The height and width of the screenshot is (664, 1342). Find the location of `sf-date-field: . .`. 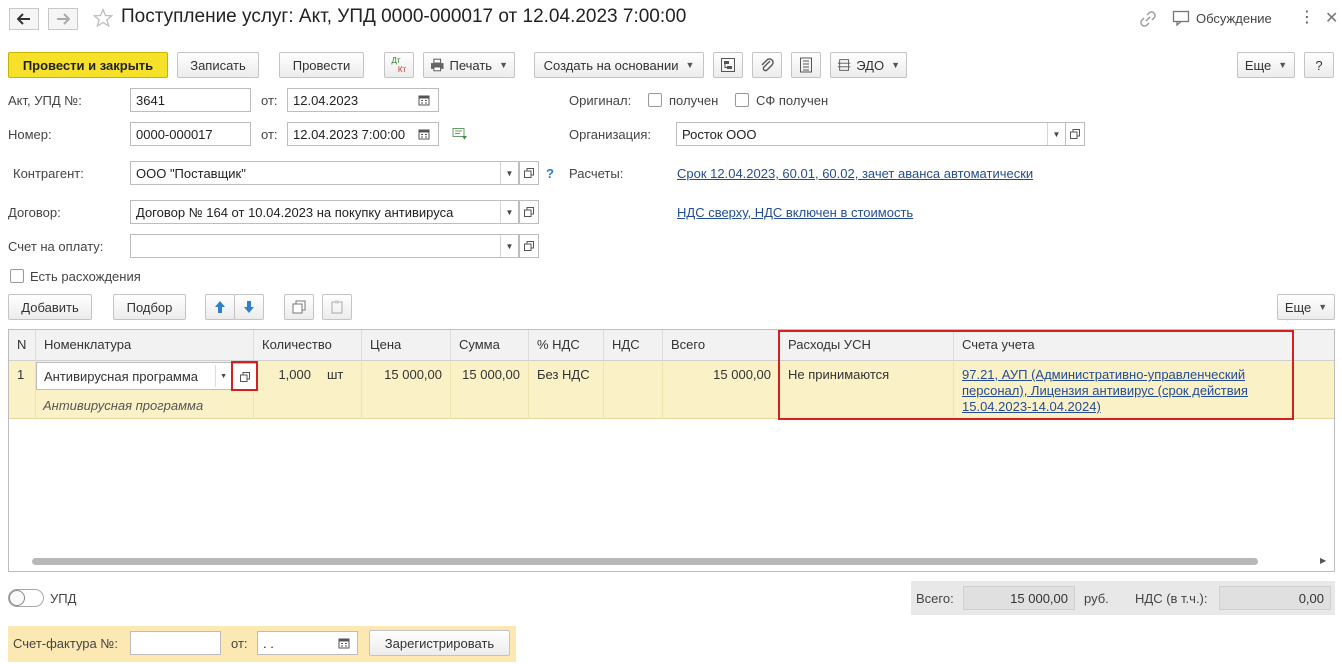

sf-date-field: . . is located at coordinates (307, 643).